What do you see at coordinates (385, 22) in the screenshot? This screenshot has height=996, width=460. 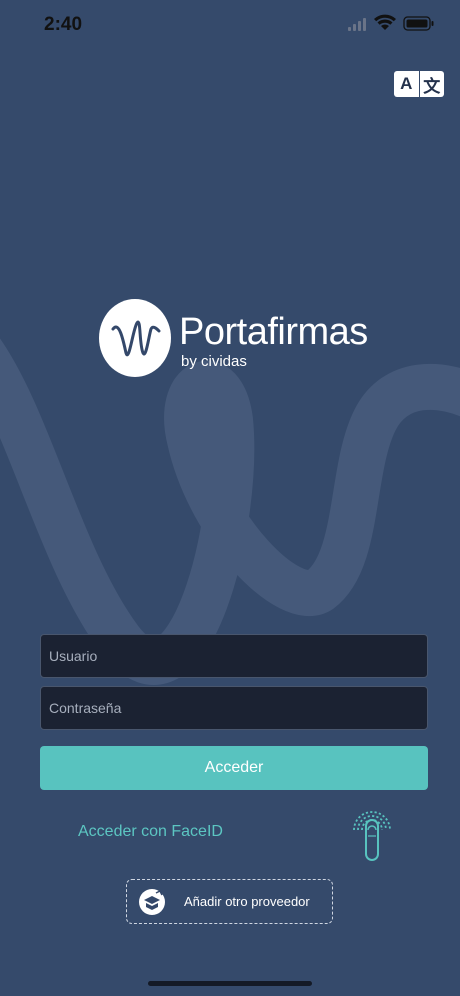 I see `wifi-icon` at bounding box center [385, 22].